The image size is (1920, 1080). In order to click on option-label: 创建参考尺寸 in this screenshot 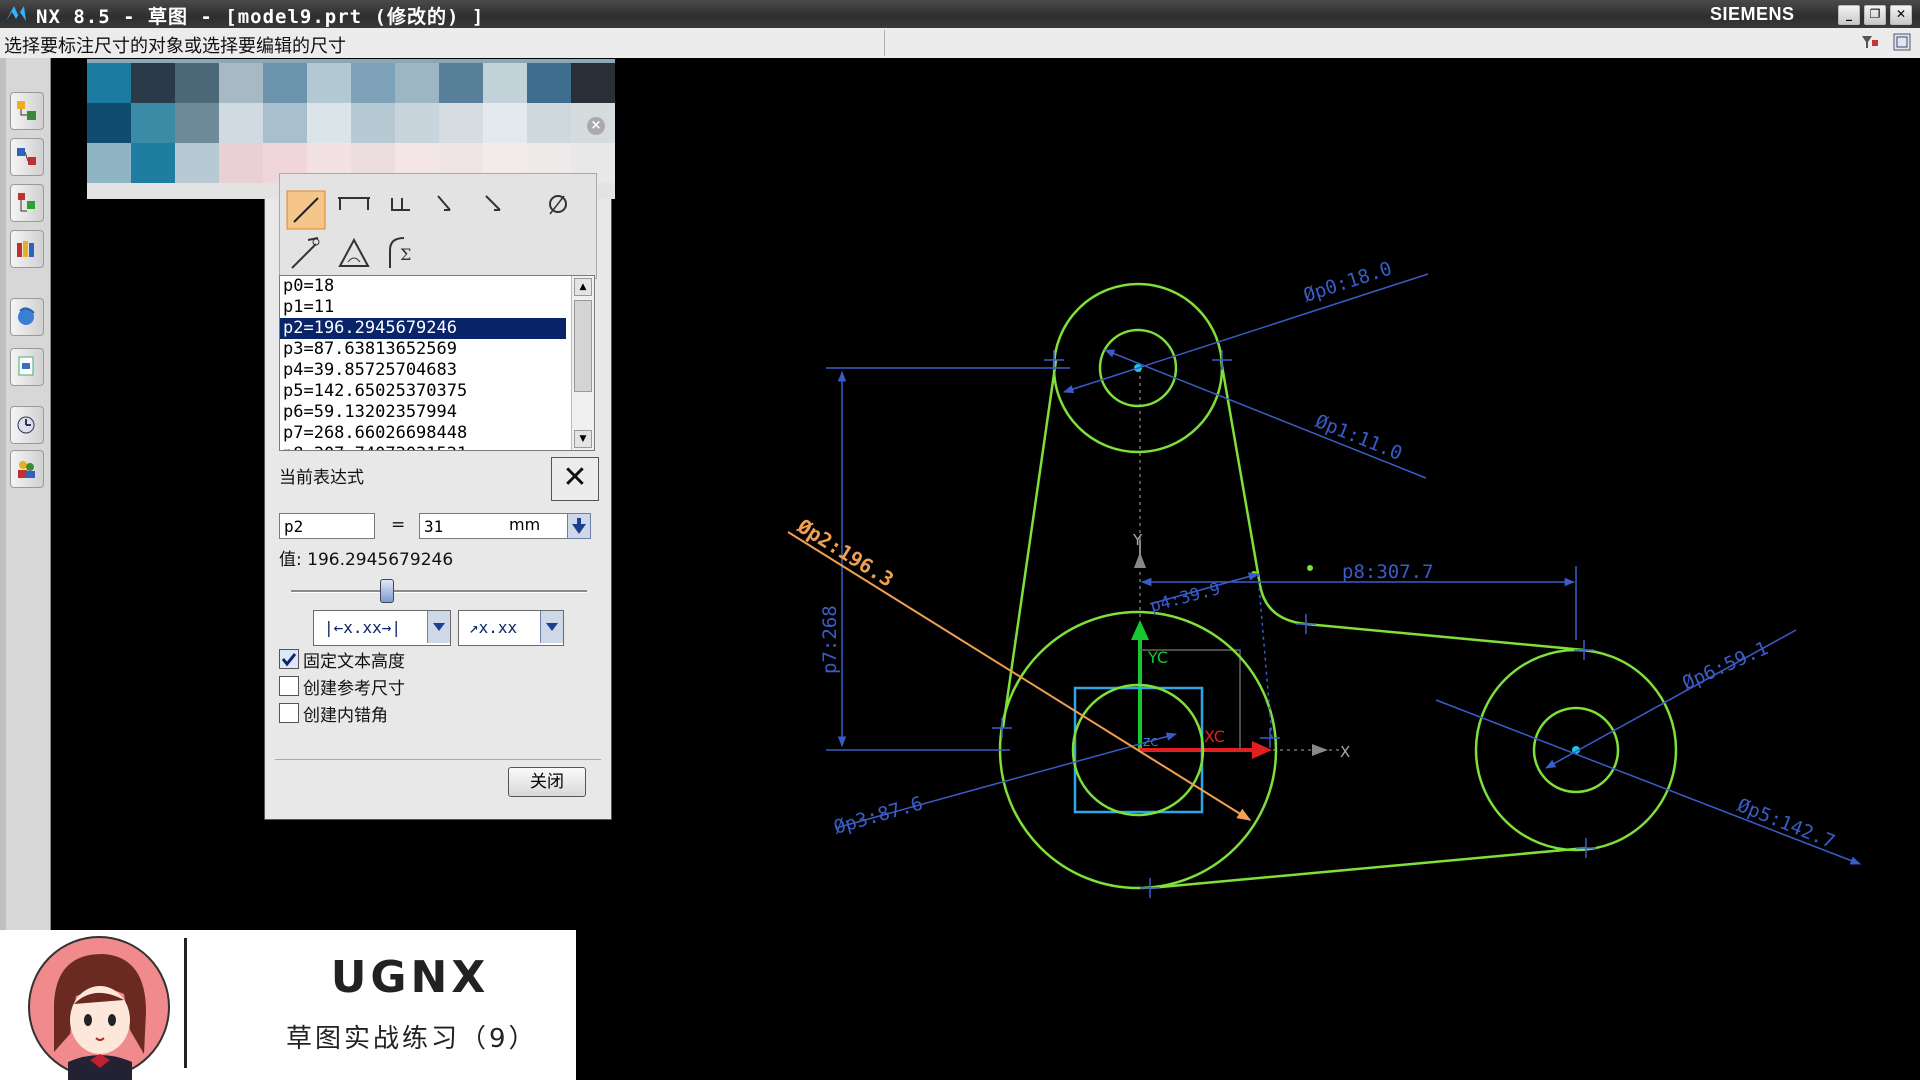, I will do `click(354, 686)`.